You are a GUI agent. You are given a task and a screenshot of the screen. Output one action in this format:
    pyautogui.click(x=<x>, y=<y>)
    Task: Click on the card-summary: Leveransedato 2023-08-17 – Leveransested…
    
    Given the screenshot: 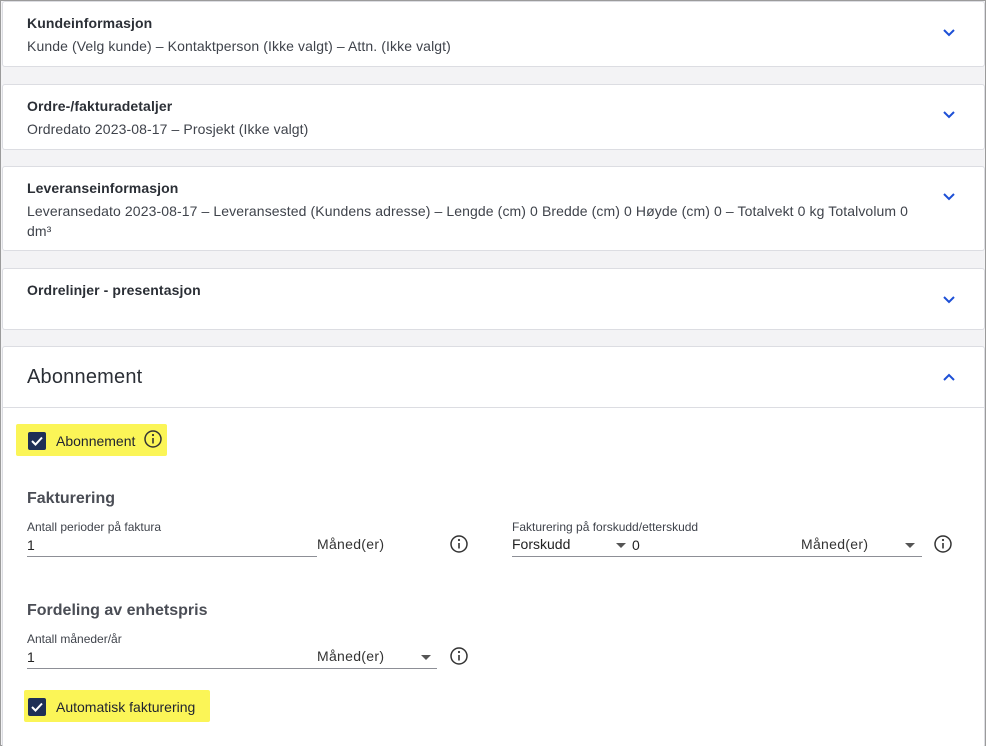 What is the action you would take?
    pyautogui.click(x=468, y=221)
    